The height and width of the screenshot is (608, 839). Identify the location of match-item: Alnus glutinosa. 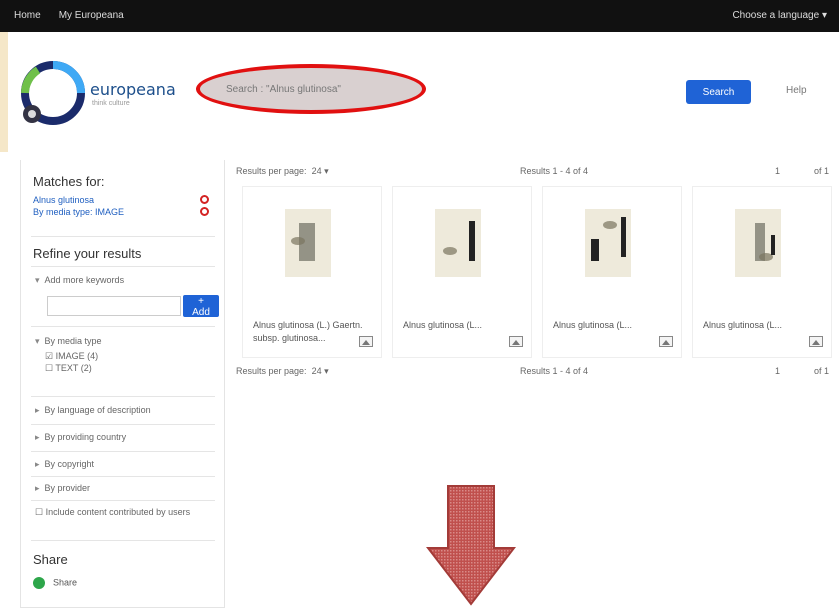
(121, 200).